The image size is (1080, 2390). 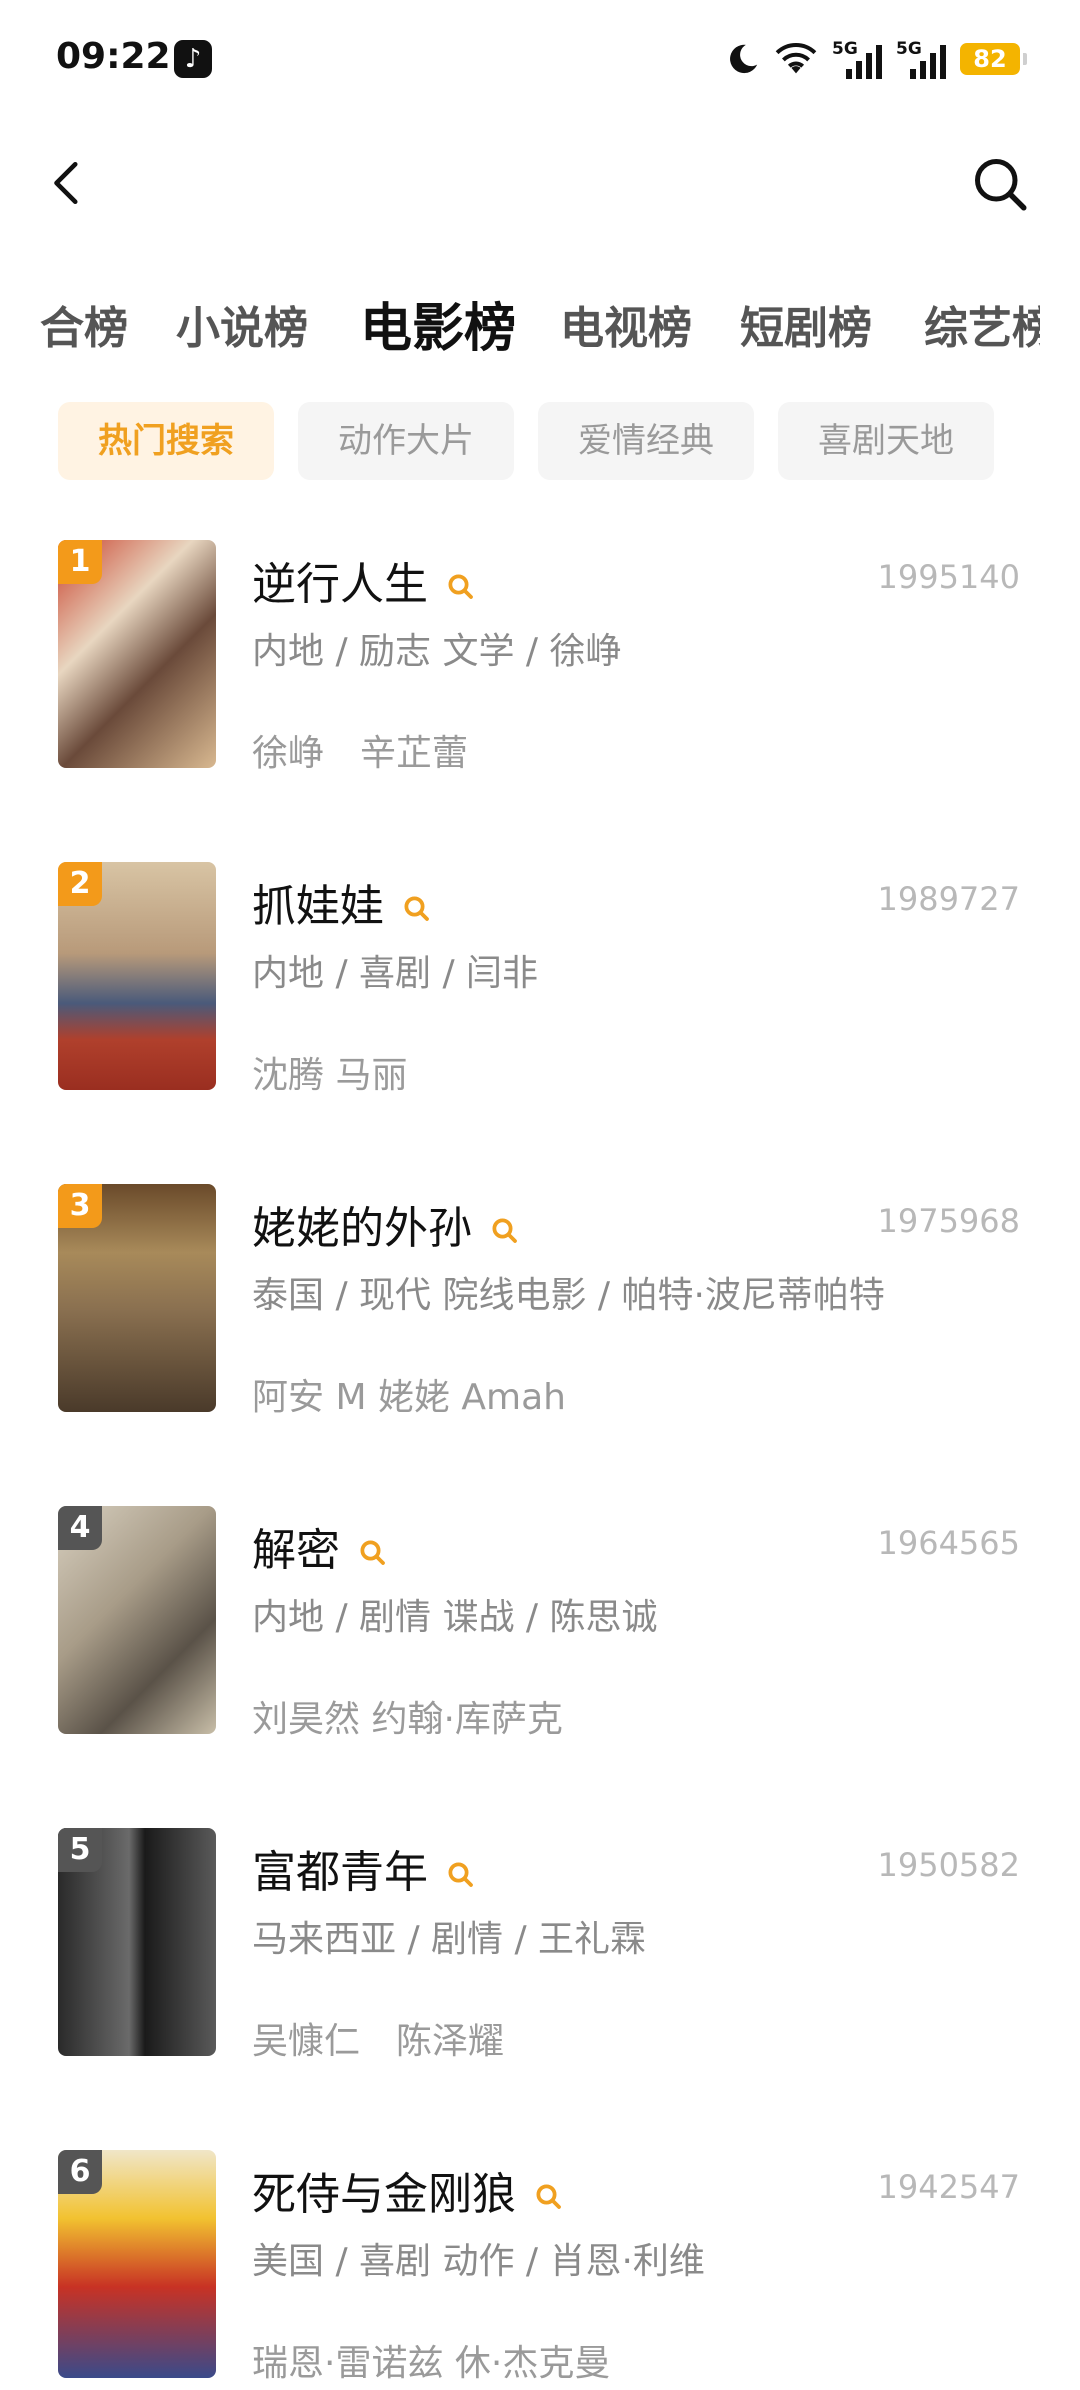 I want to click on movie-cast: 刘昊然 约翰·库萨克, so click(x=407, y=1719).